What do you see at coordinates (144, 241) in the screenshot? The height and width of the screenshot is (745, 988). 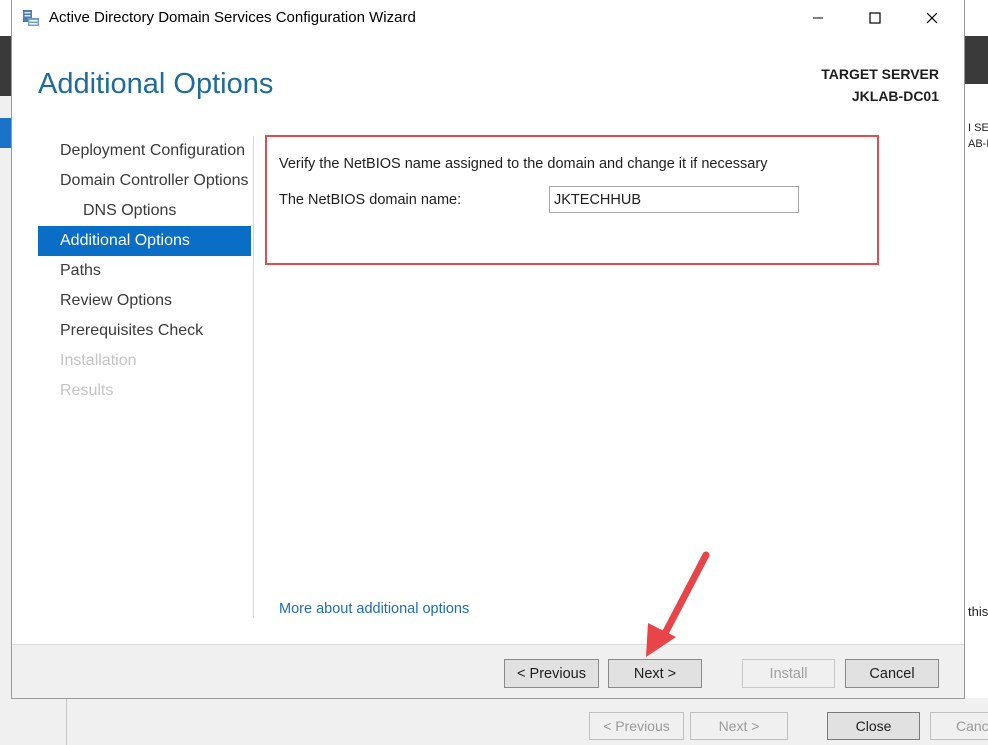 I see `nav-item-additional-options: Additional Options` at bounding box center [144, 241].